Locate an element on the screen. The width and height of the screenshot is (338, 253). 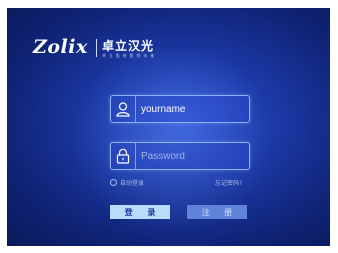
auto-login-label: 自动登录 is located at coordinates (132, 183).